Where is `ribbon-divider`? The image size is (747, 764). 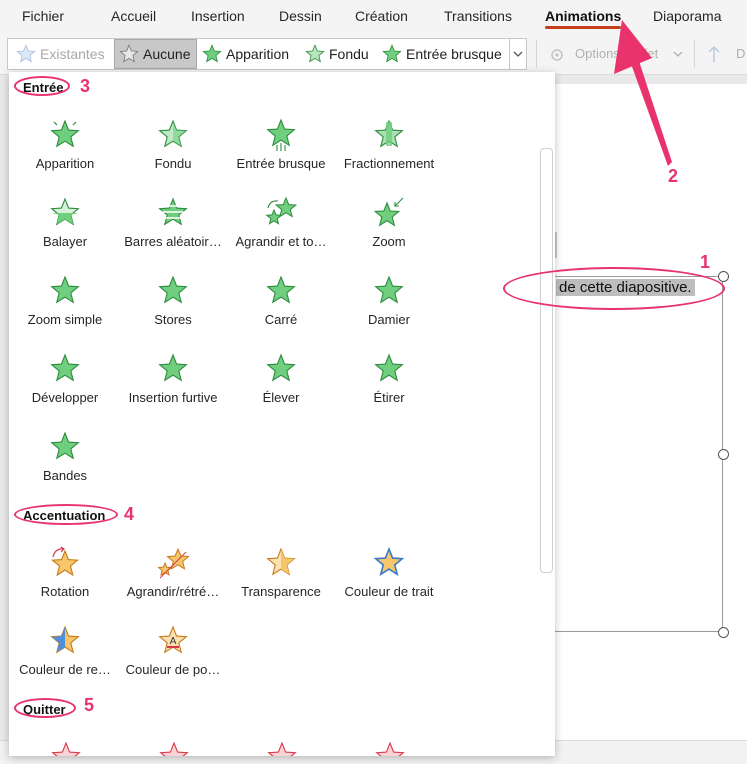
ribbon-divider is located at coordinates (694, 54).